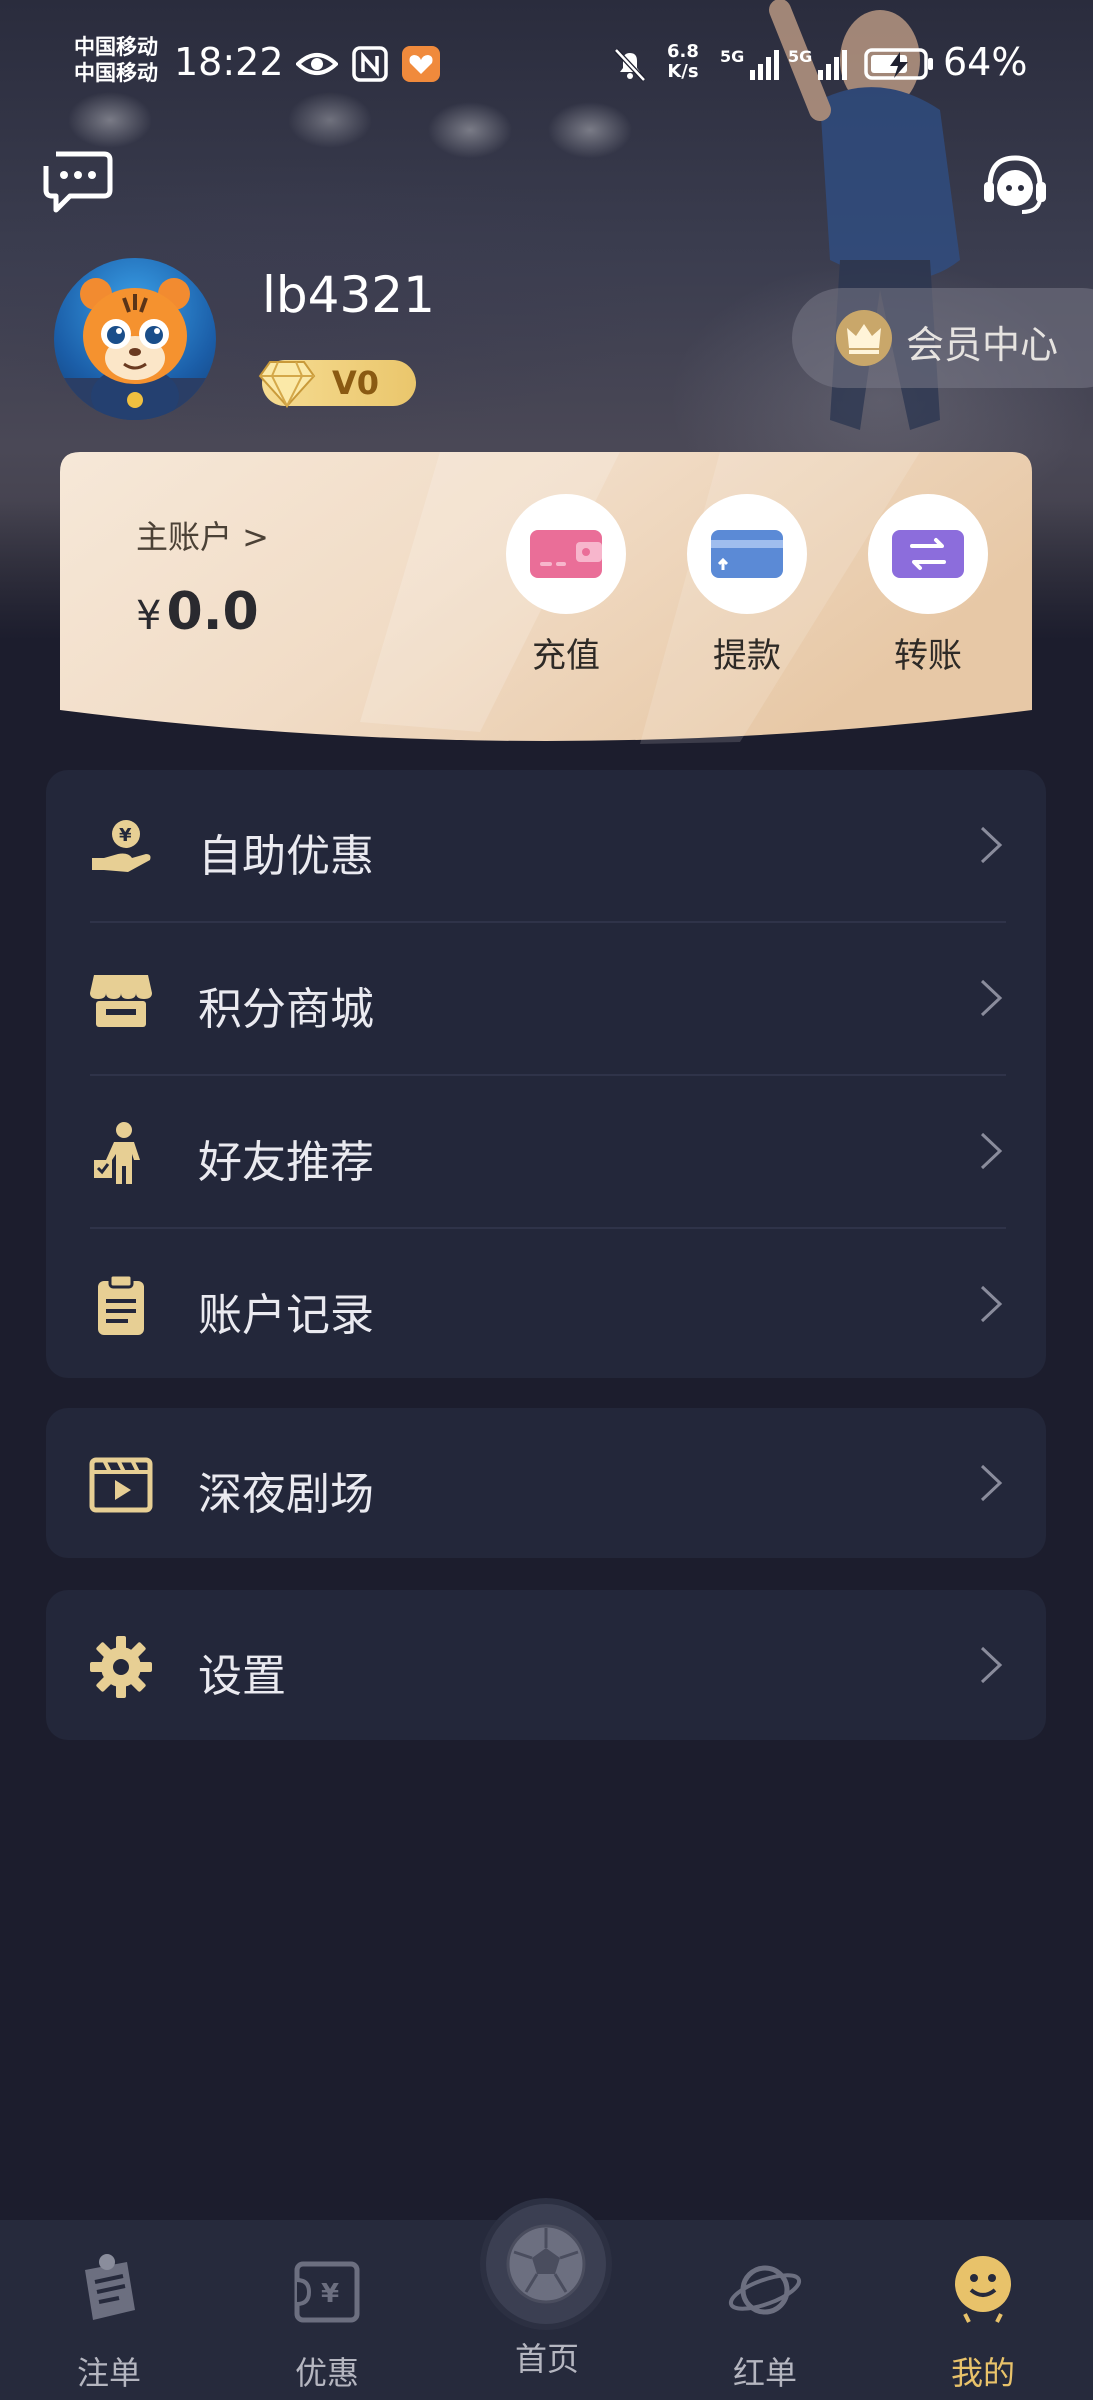 The width and height of the screenshot is (1093, 2400). I want to click on menu-item-settings: 设置, so click(546, 1666).